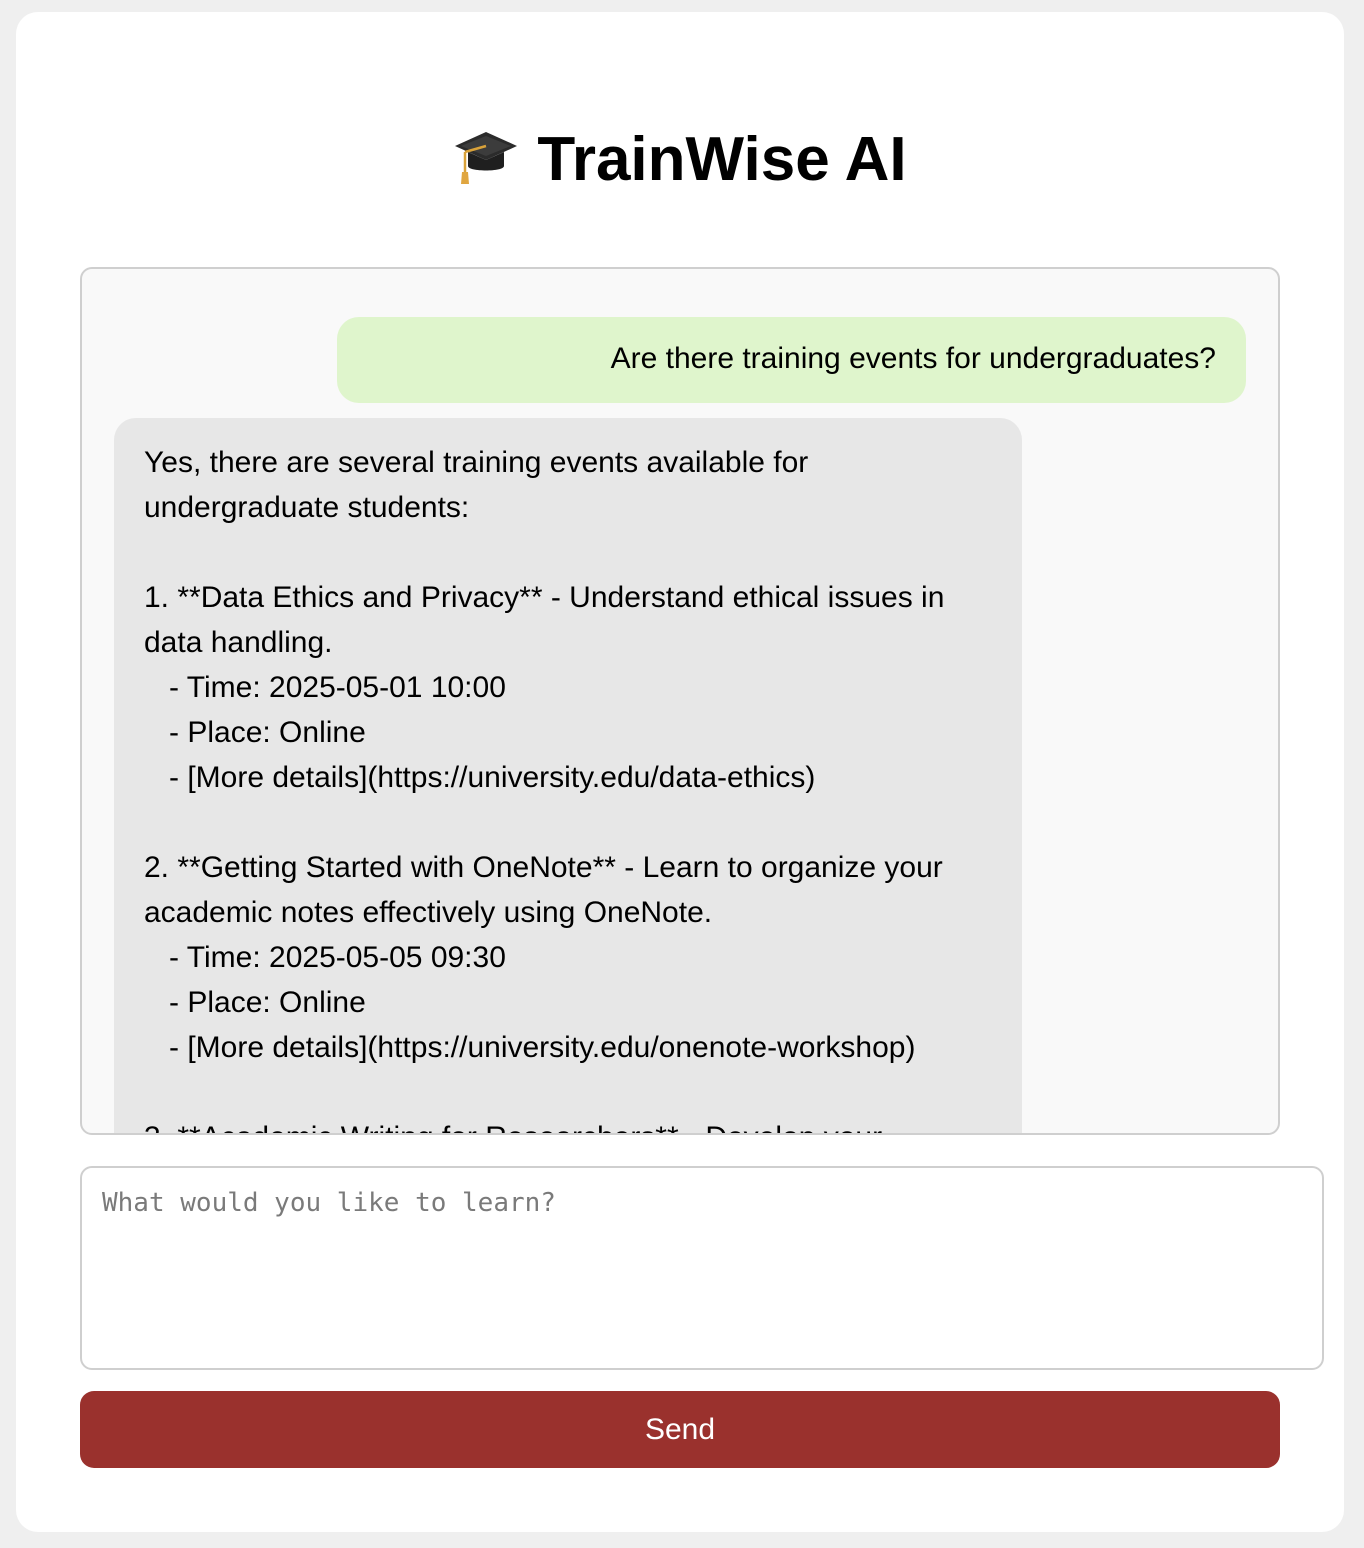 This screenshot has height=1548, width=1364. Describe the element at coordinates (486, 158) in the screenshot. I see `graduation-cap-icon` at that location.